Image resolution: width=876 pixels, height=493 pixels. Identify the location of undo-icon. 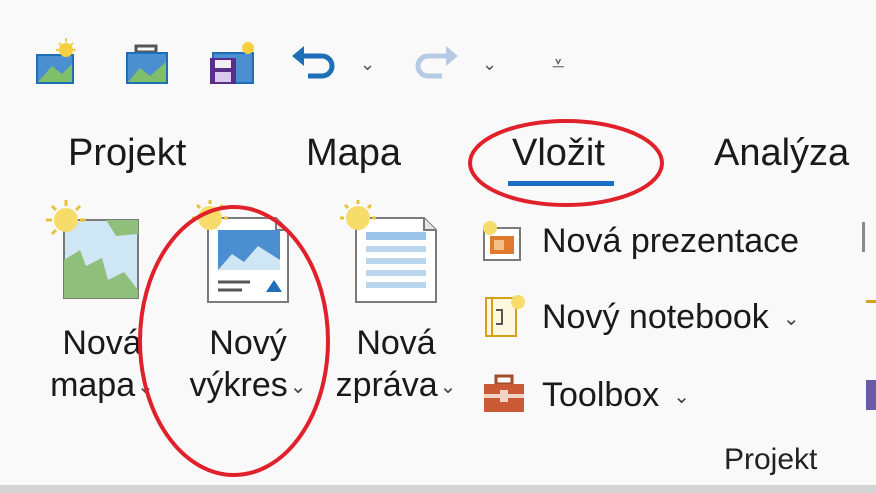
(314, 62).